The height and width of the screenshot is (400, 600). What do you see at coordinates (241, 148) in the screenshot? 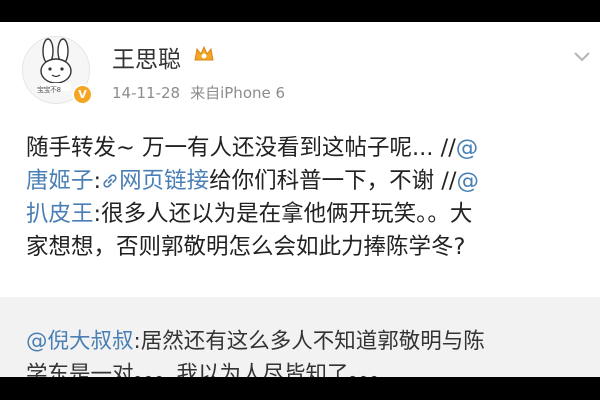
I see `body-text-segment: 随手转发~ 万一有人还没看到这帖子呢... //` at bounding box center [241, 148].